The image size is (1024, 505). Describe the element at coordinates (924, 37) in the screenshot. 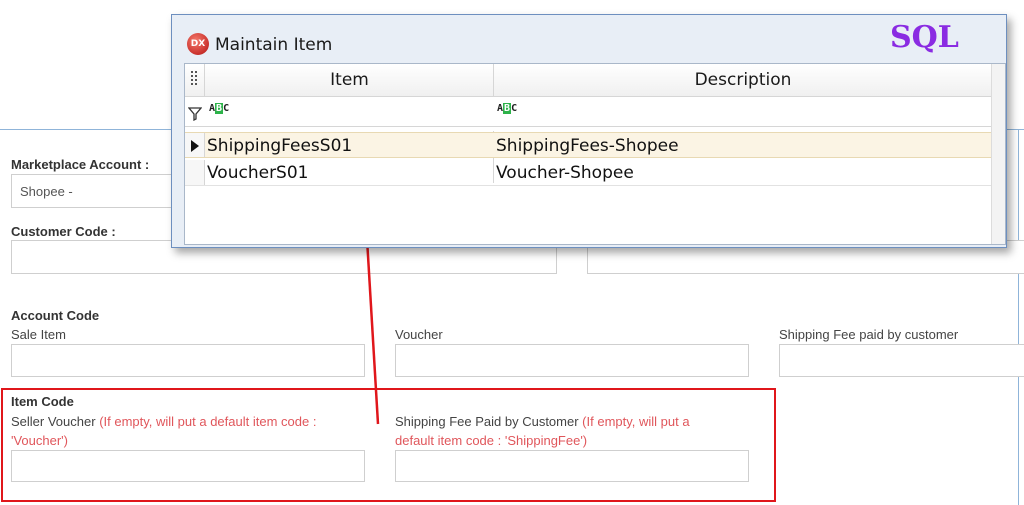

I see `sql-badge: SQL` at that location.